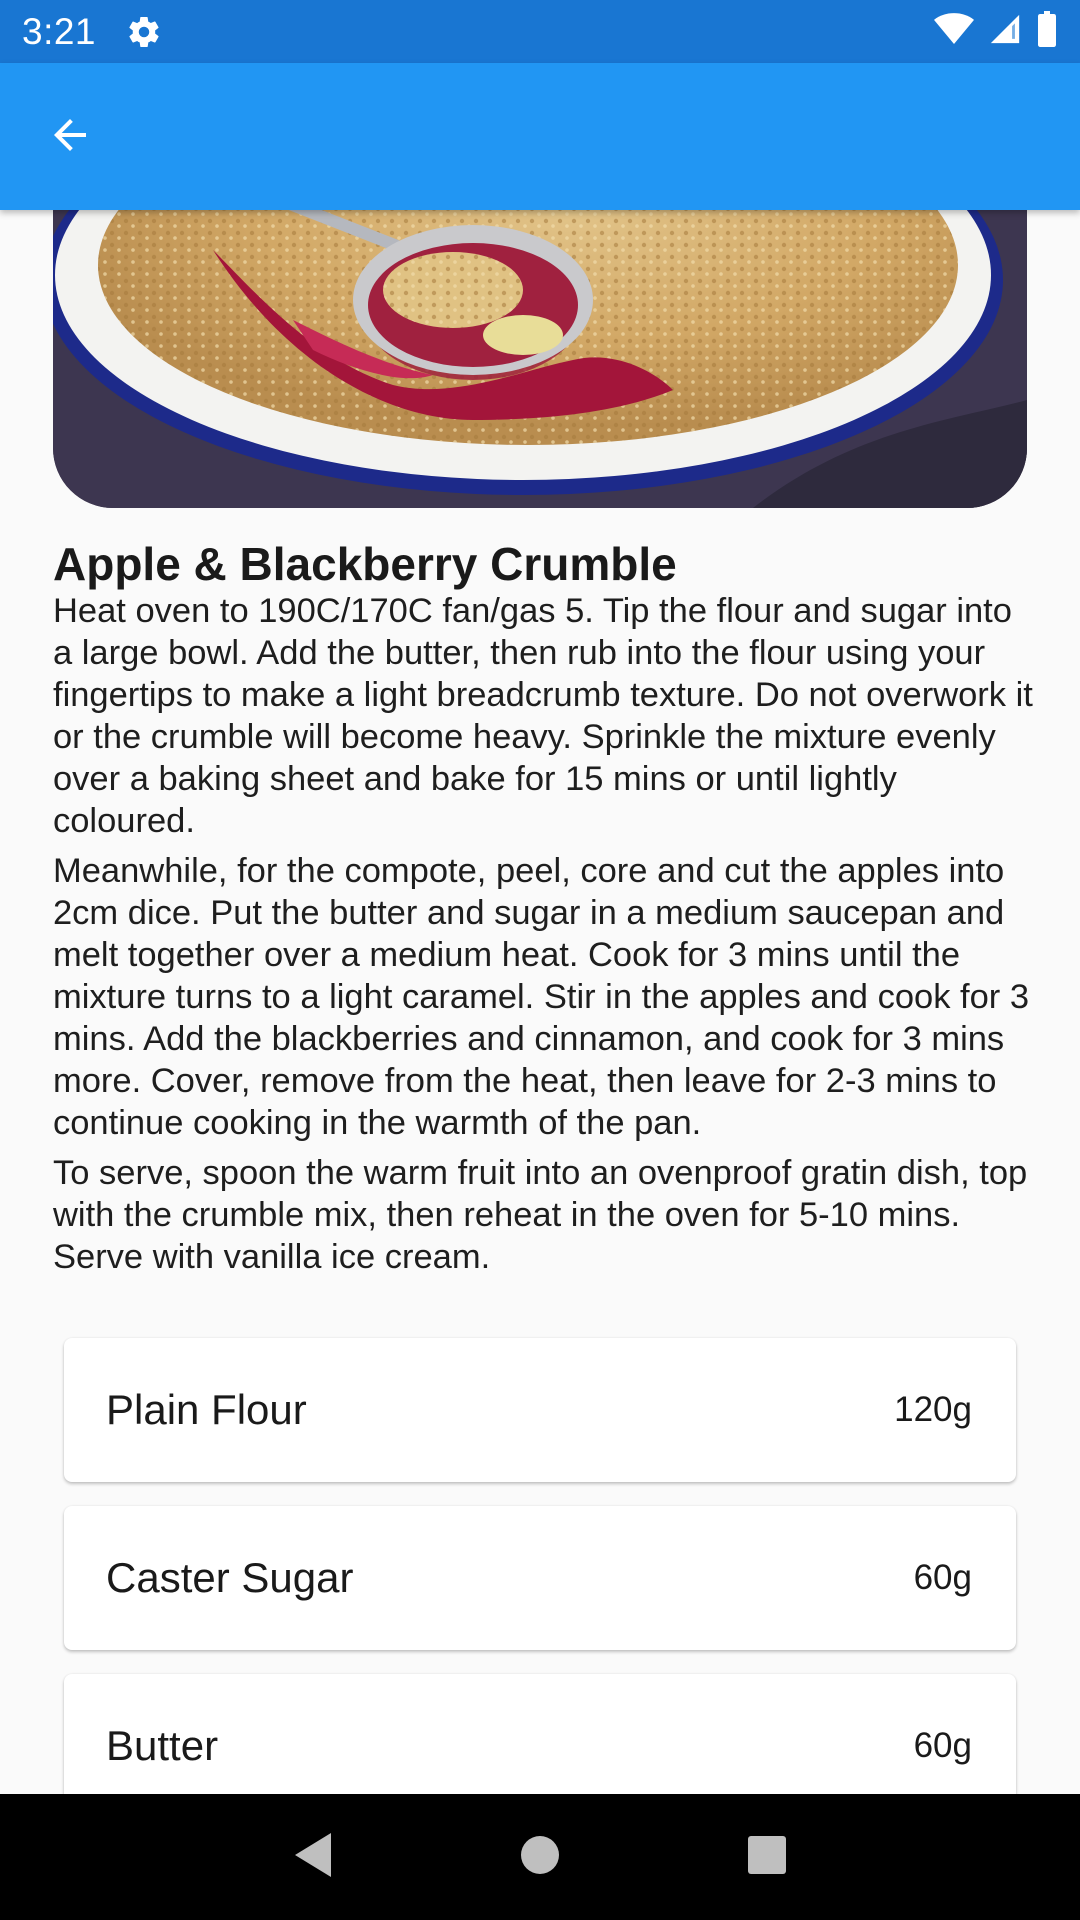 This screenshot has height=1920, width=1080. I want to click on signal-icon, so click(1005, 31).